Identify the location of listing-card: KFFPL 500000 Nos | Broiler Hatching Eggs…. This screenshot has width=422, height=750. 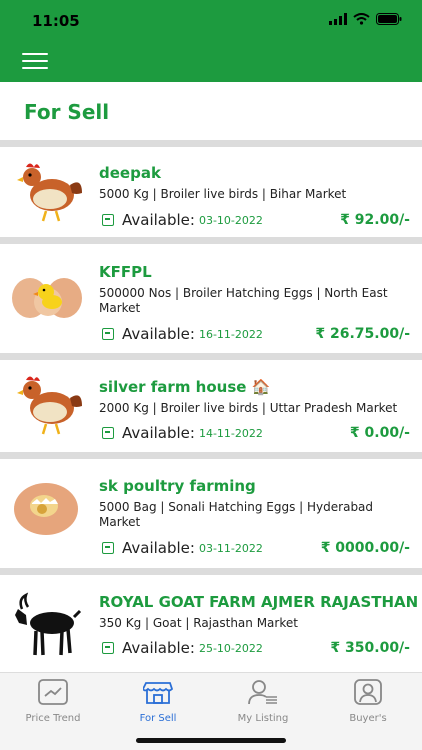
(211, 298).